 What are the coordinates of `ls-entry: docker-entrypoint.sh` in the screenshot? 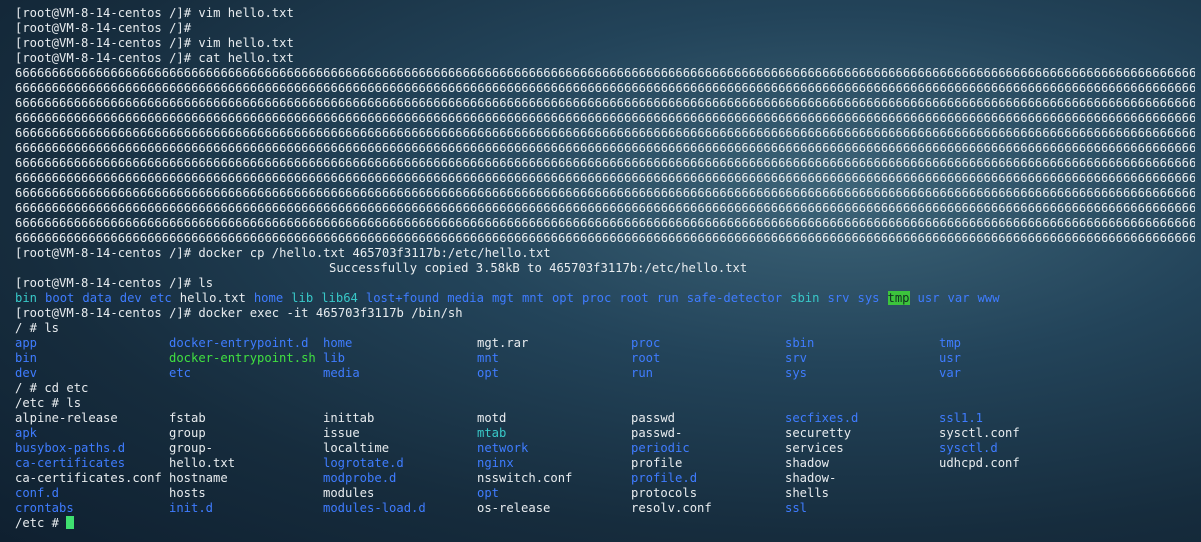 It's located at (242, 358).